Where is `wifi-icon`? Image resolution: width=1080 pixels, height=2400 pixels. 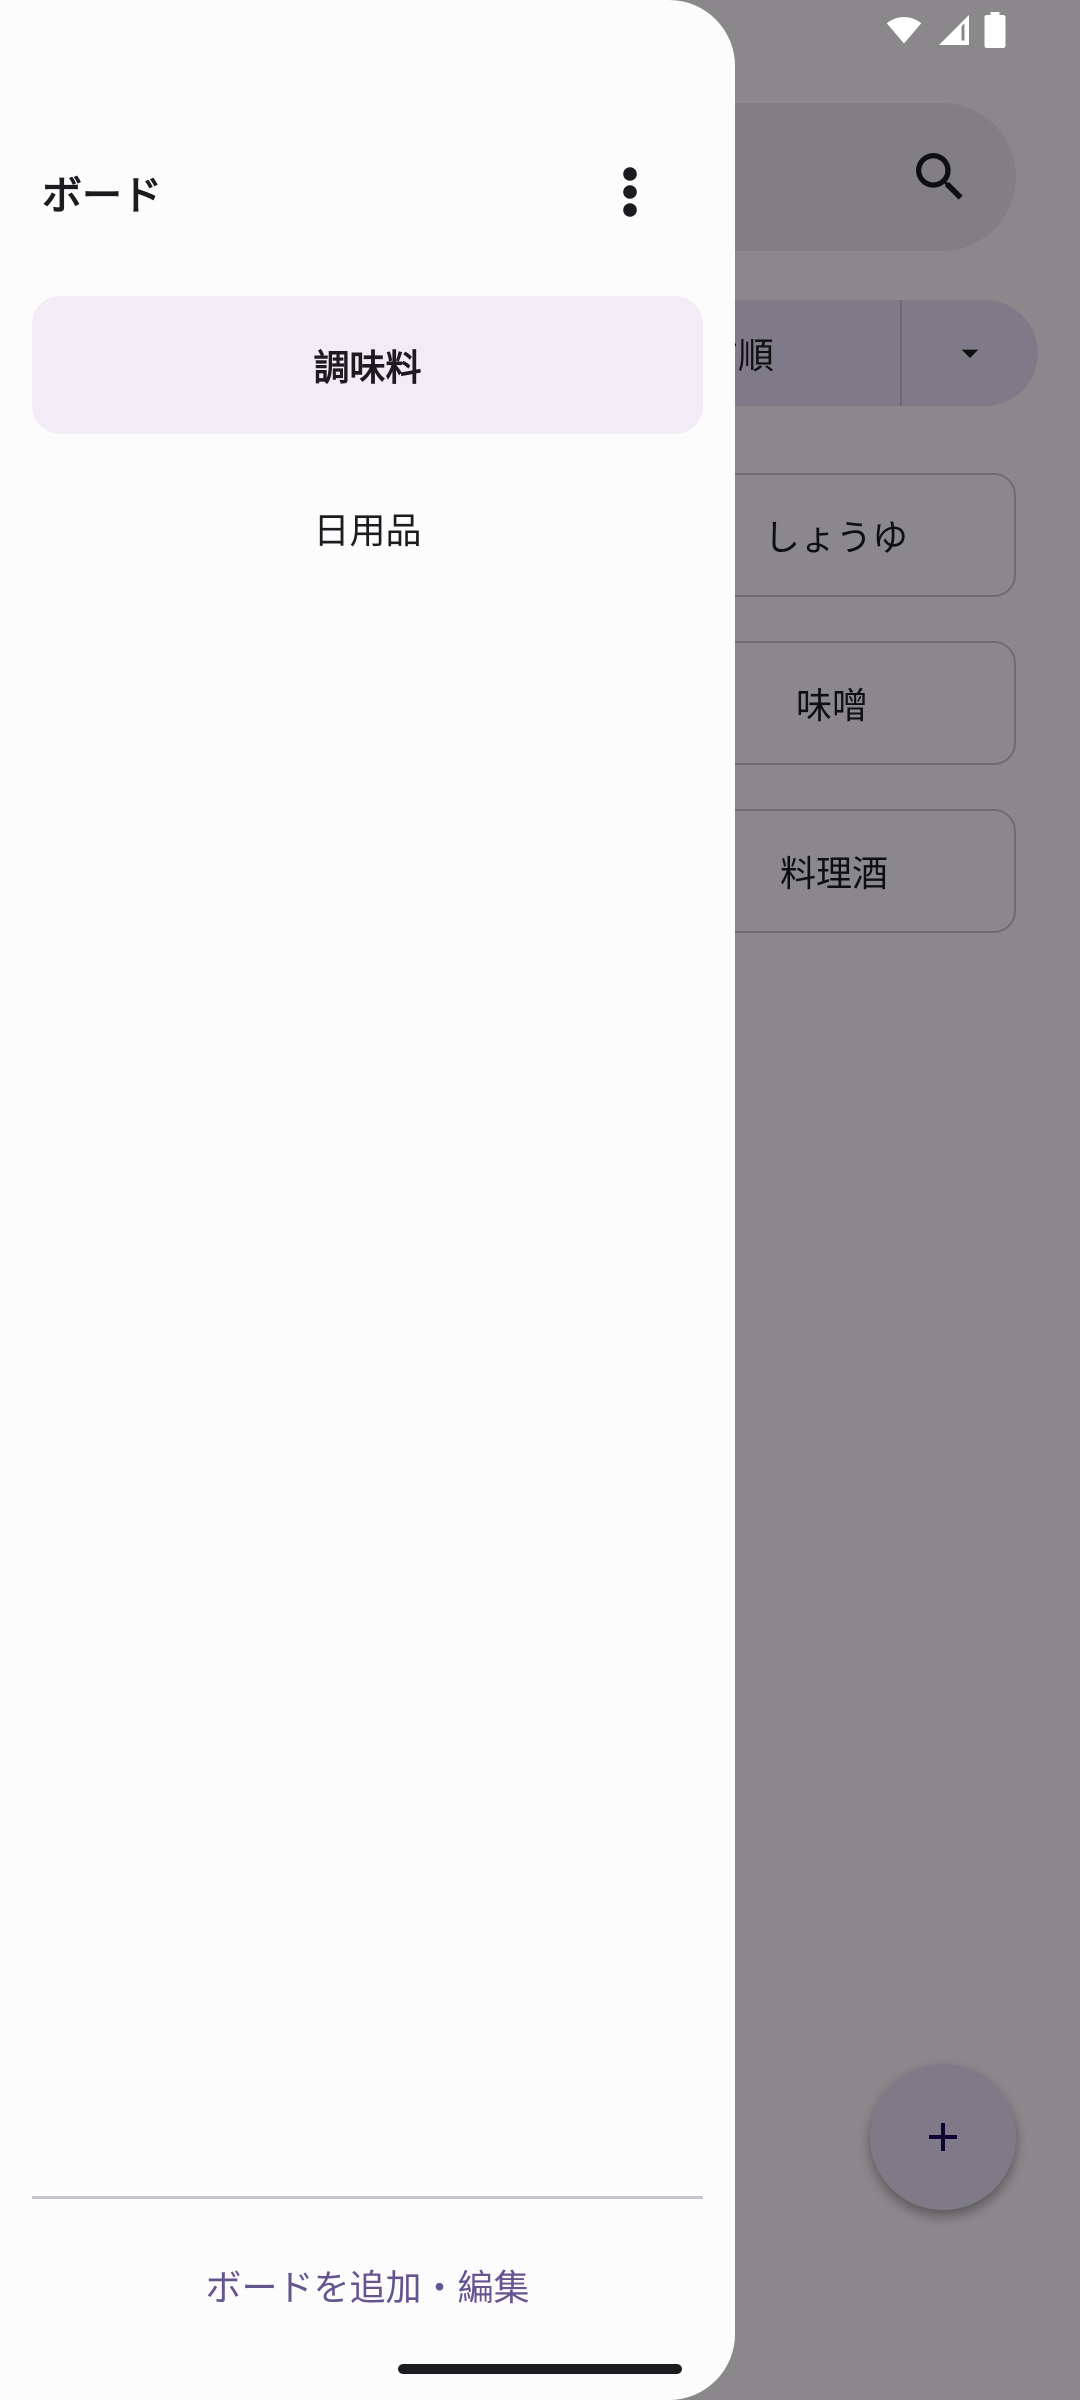 wifi-icon is located at coordinates (904, 30).